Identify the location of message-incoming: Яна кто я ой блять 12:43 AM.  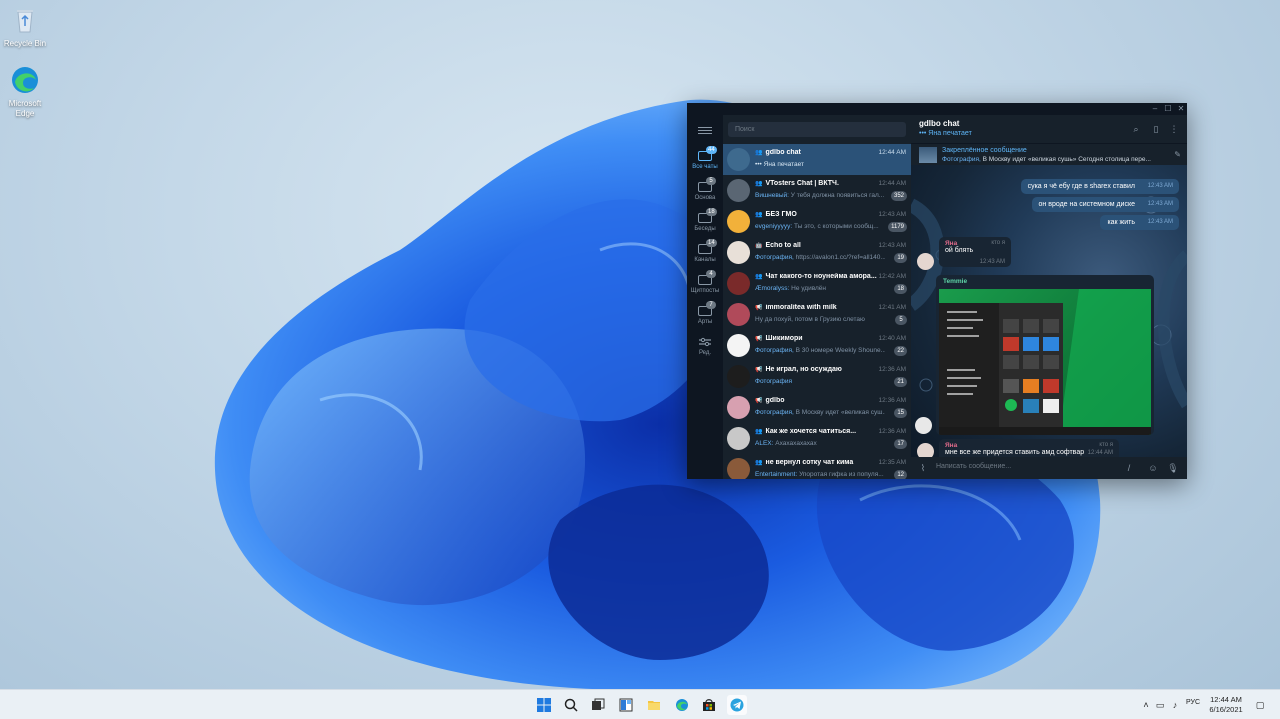
(975, 252).